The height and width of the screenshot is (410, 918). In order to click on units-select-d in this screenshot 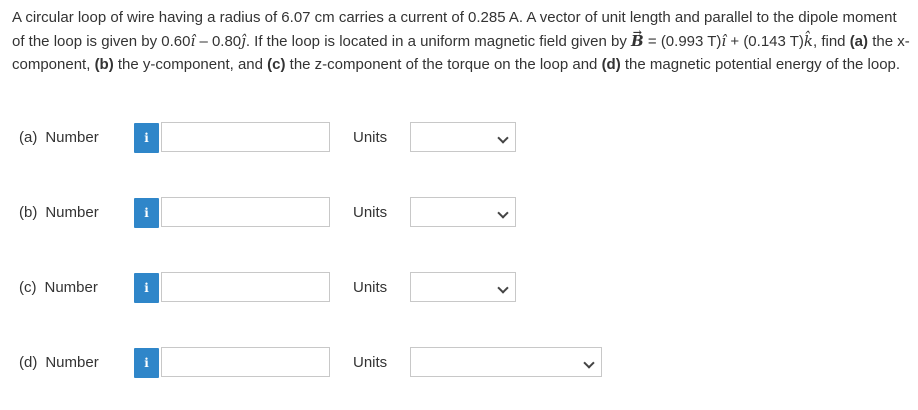, I will do `click(506, 362)`.